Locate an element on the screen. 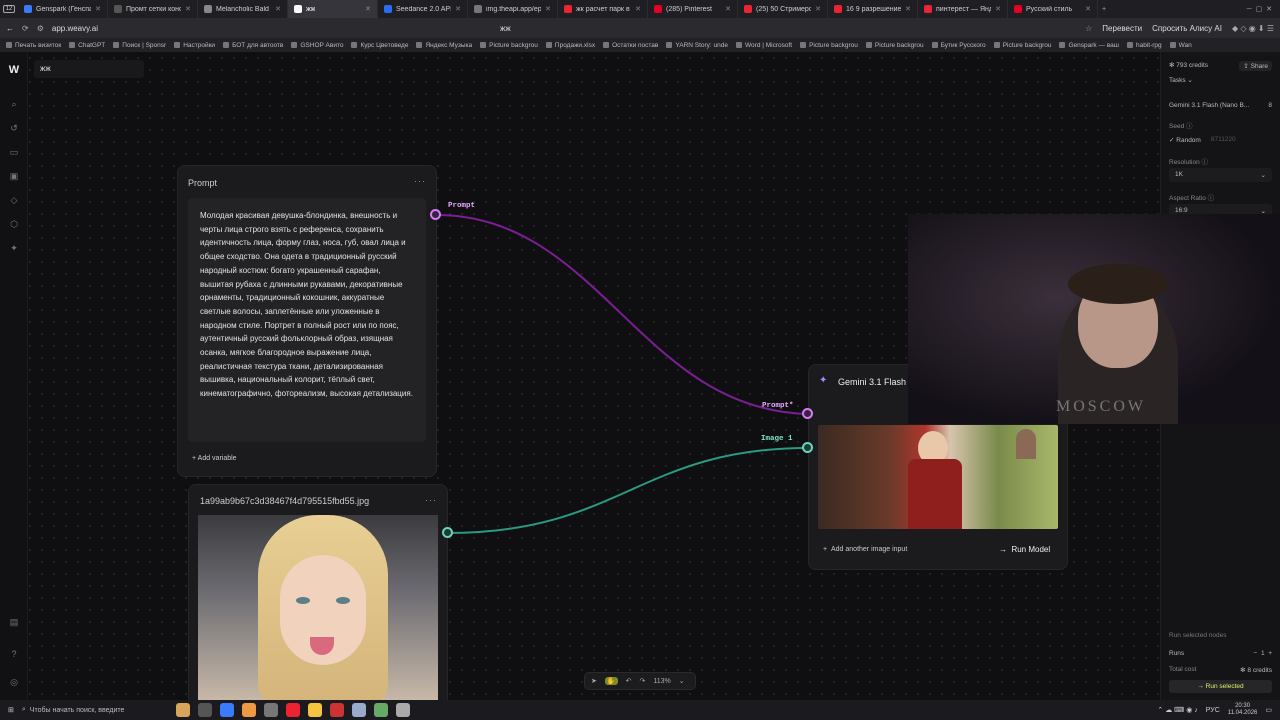  model-prompt-input-port is located at coordinates (807, 413).